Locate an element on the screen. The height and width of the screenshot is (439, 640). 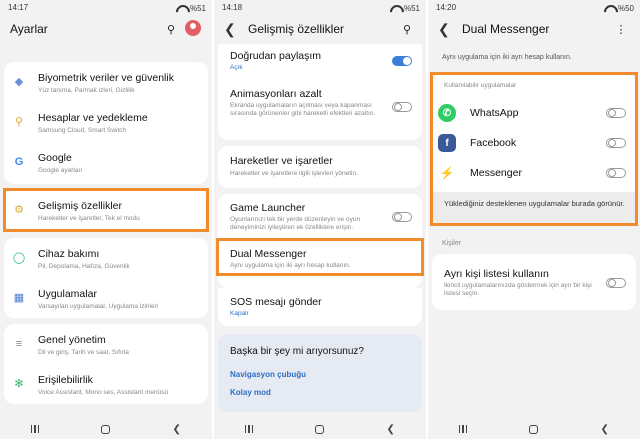
settings-item-google: G Google Google ayarları is located at coordinates (106, 162).